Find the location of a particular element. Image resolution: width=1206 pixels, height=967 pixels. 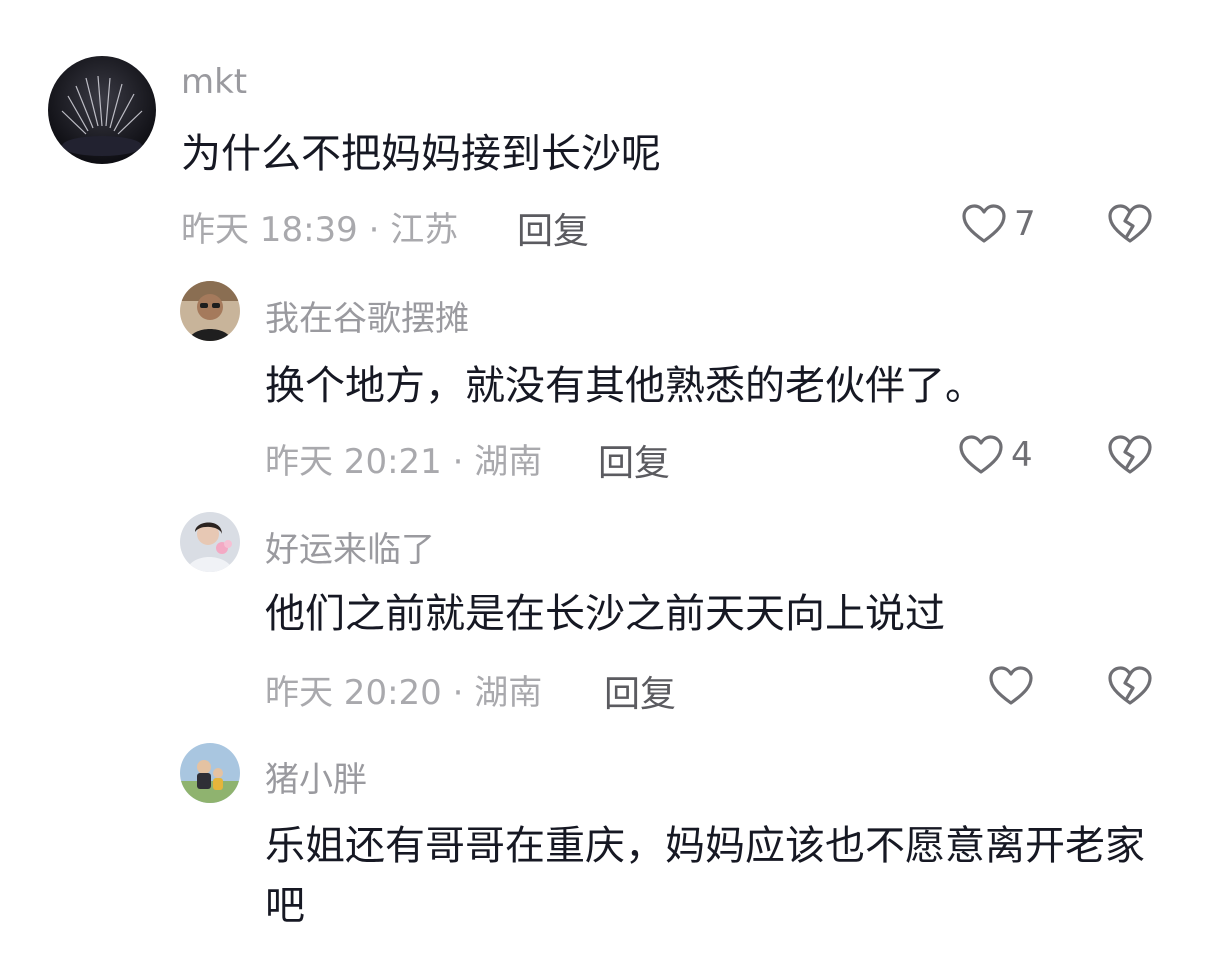

avatar is located at coordinates (210, 773).